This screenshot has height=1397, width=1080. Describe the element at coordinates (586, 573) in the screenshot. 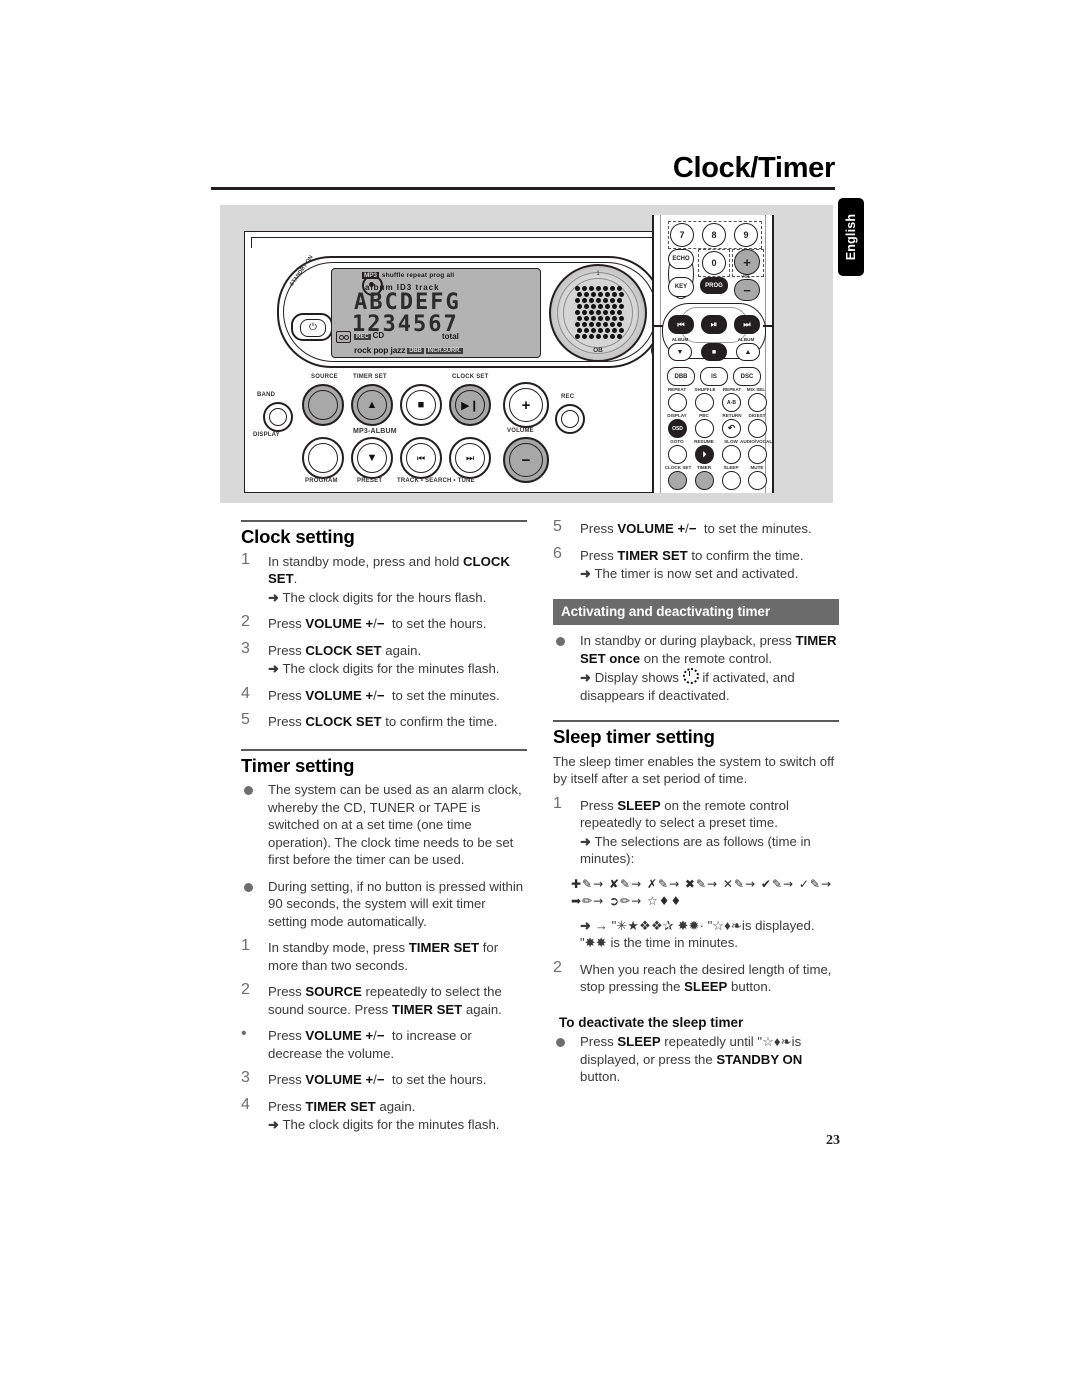

I see `arrow-icon: ➜` at that location.